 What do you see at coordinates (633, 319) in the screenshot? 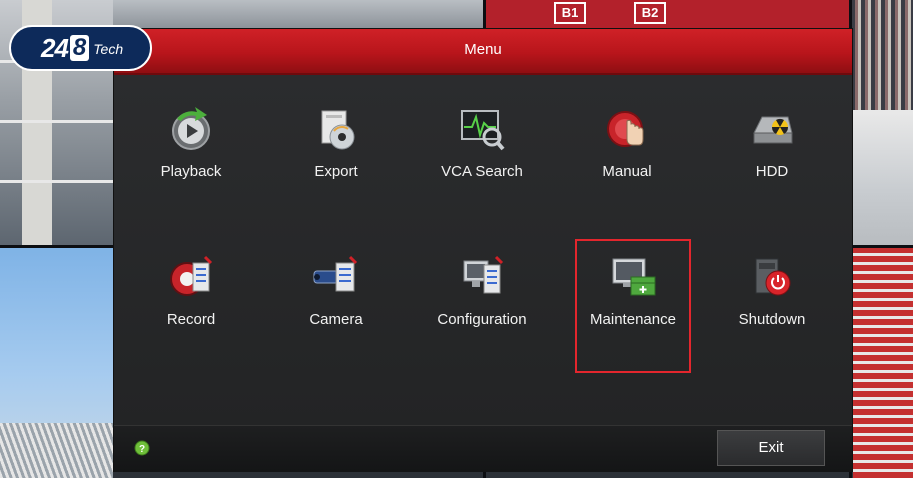
I see `menu-item-label: Maintenance` at bounding box center [633, 319].